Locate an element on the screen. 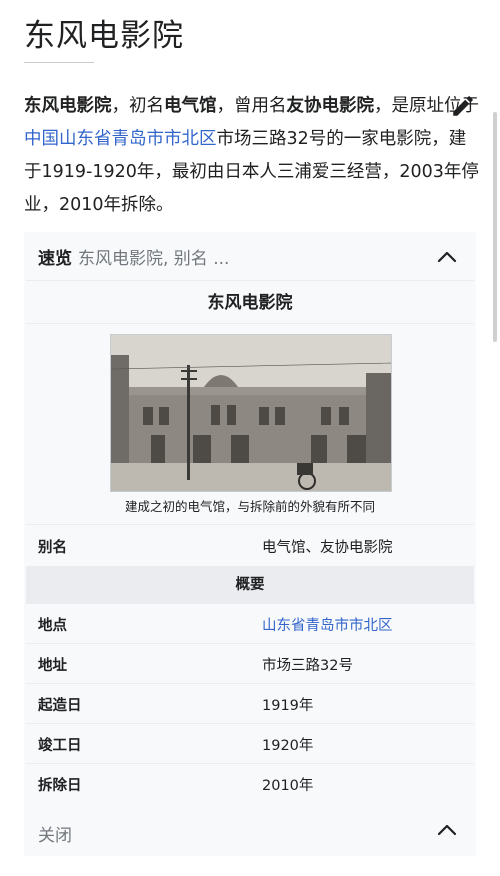 Image resolution: width=500 pixels, height=876 pixels. cinema-photo is located at coordinates (251, 413).